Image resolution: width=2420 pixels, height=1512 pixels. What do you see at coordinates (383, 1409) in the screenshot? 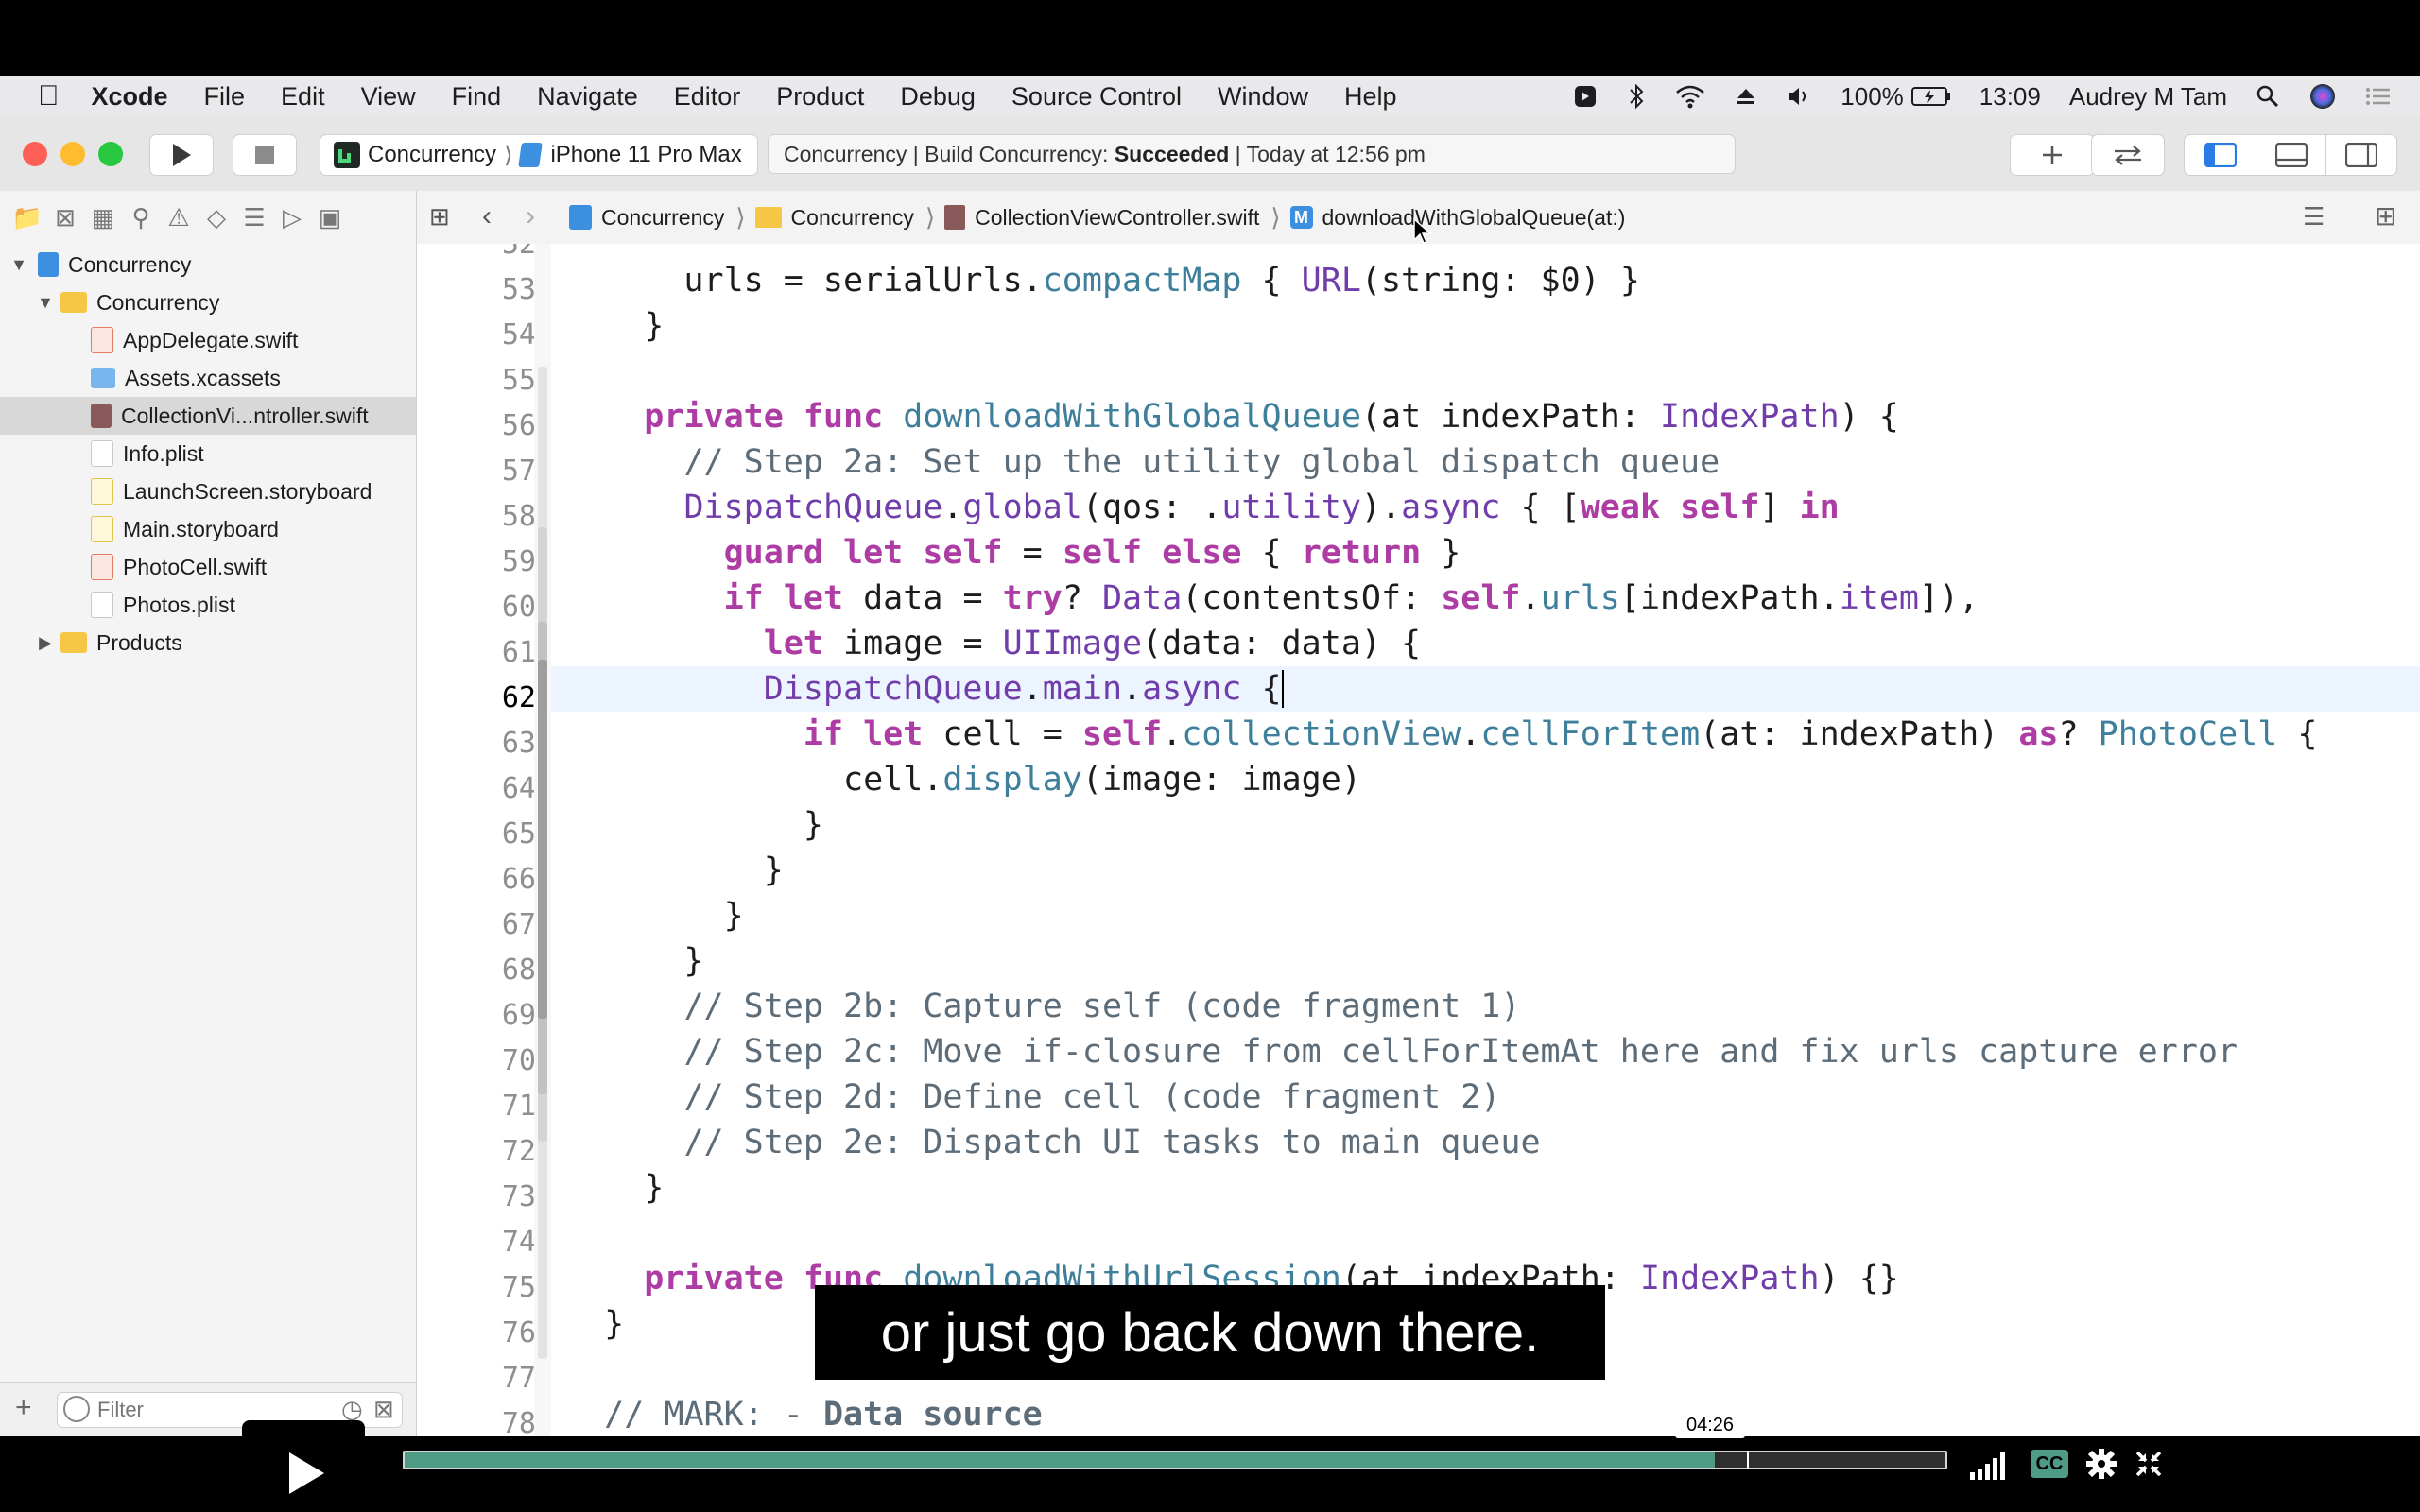
I see `source-control-filter-icon: ⊠` at bounding box center [383, 1409].